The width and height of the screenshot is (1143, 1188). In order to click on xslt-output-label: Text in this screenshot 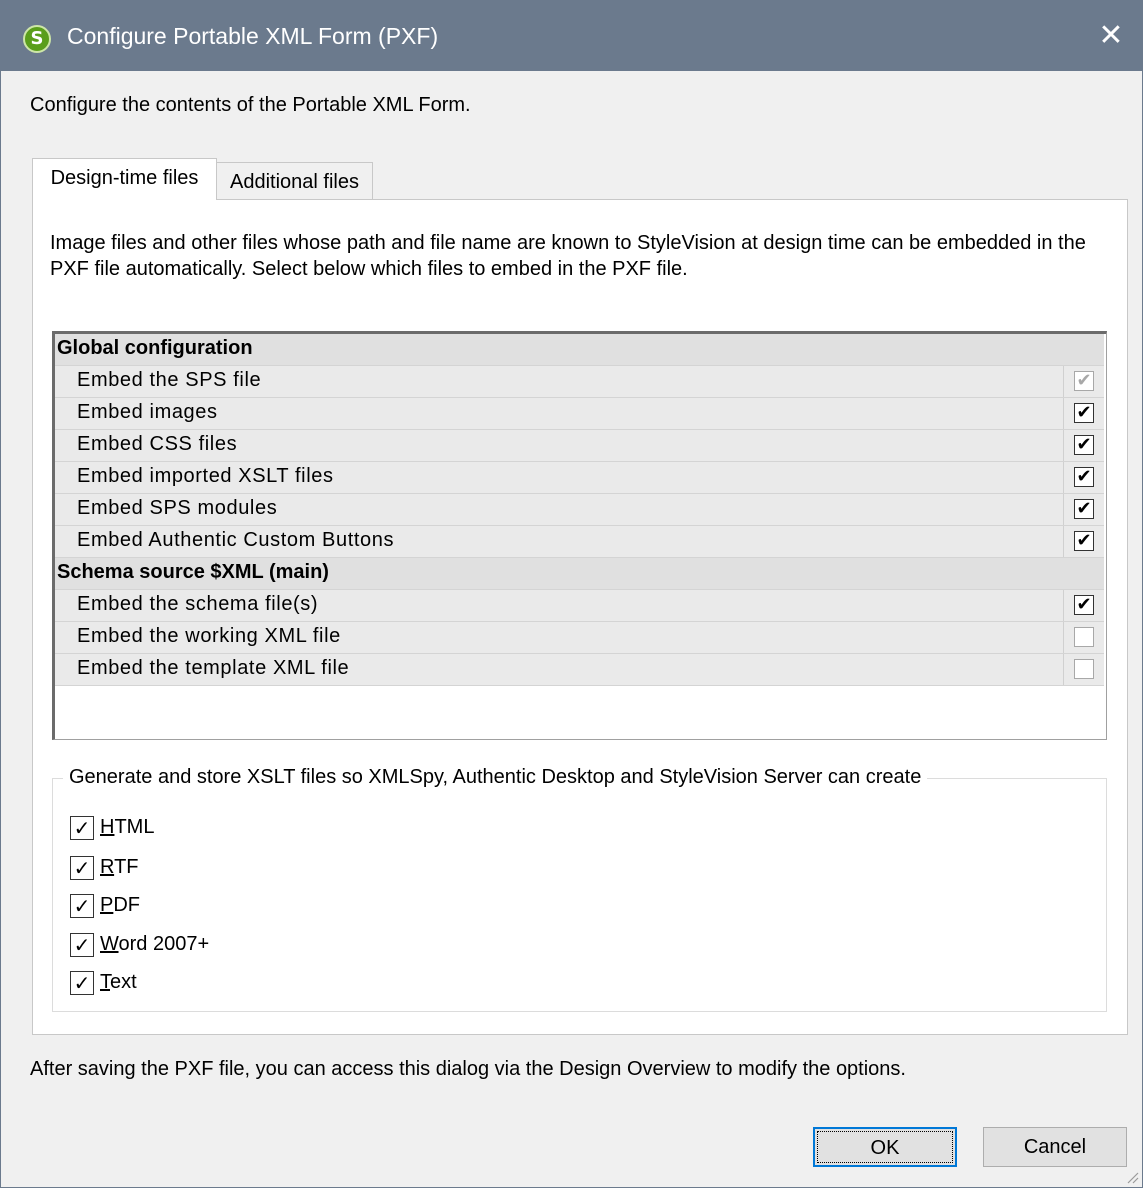, I will do `click(118, 982)`.